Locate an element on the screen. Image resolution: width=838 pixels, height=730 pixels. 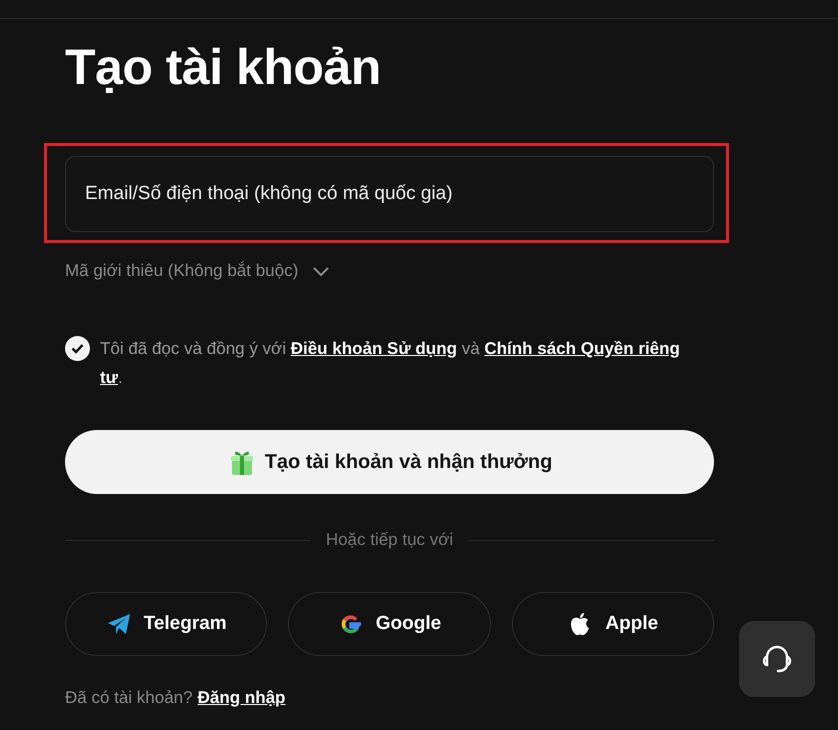
support-button is located at coordinates (777, 659).